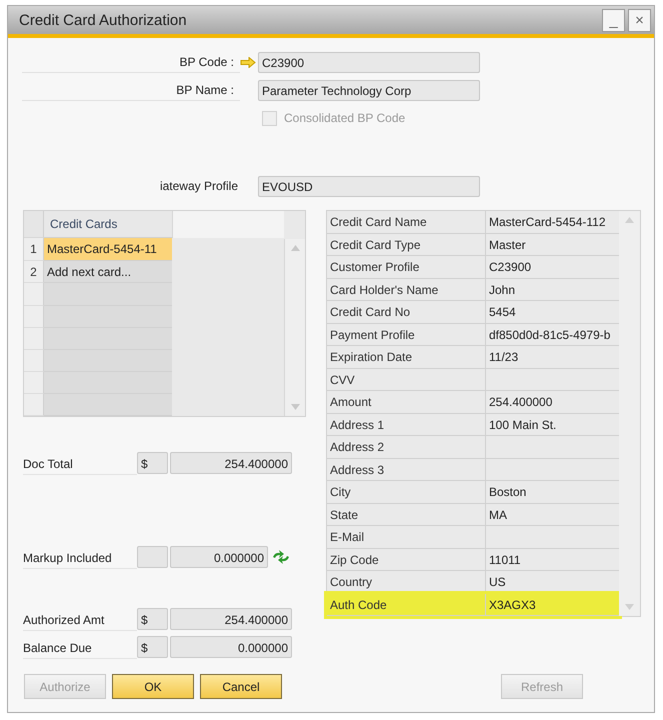 This screenshot has height=720, width=663. I want to click on table-row: Payment Profile df850d0d-81c5-4979-b, so click(473, 335).